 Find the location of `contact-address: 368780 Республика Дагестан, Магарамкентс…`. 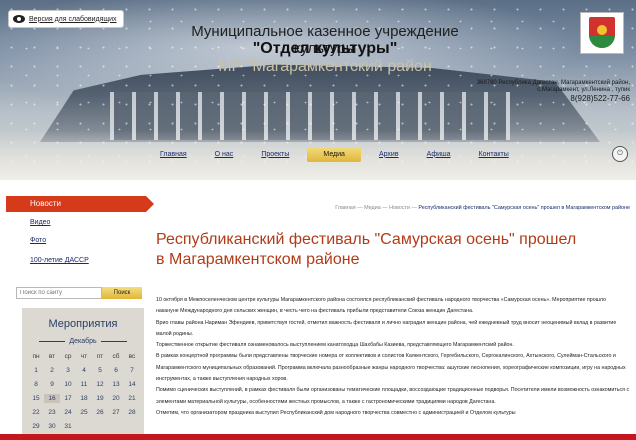

contact-address: 368780 Республика Дагестан, Магарамкентс… is located at coordinates (553, 86).